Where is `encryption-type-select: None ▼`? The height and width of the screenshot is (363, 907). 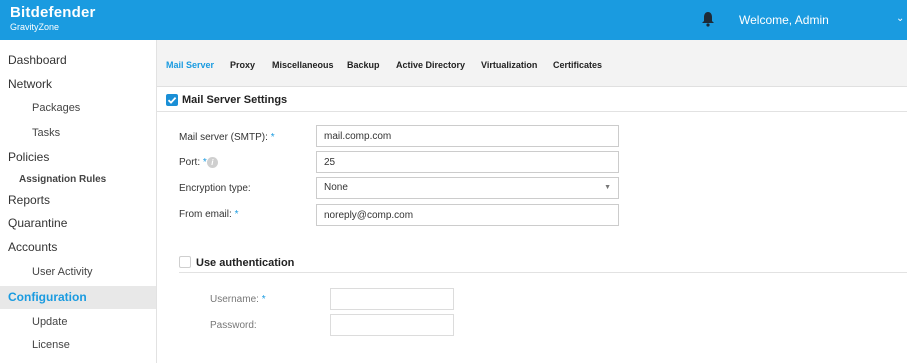 encryption-type-select: None ▼ is located at coordinates (467, 188).